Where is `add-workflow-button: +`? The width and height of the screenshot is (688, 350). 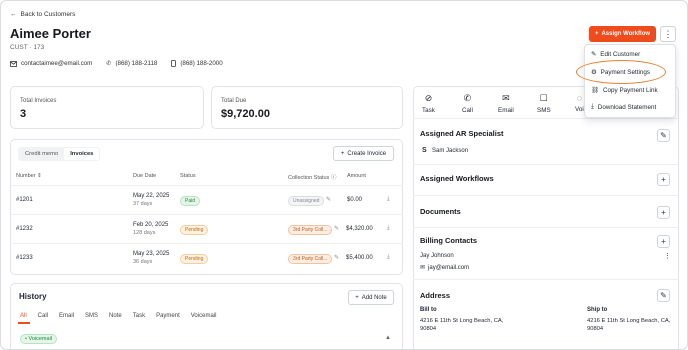
add-workflow-button: + is located at coordinates (663, 179).